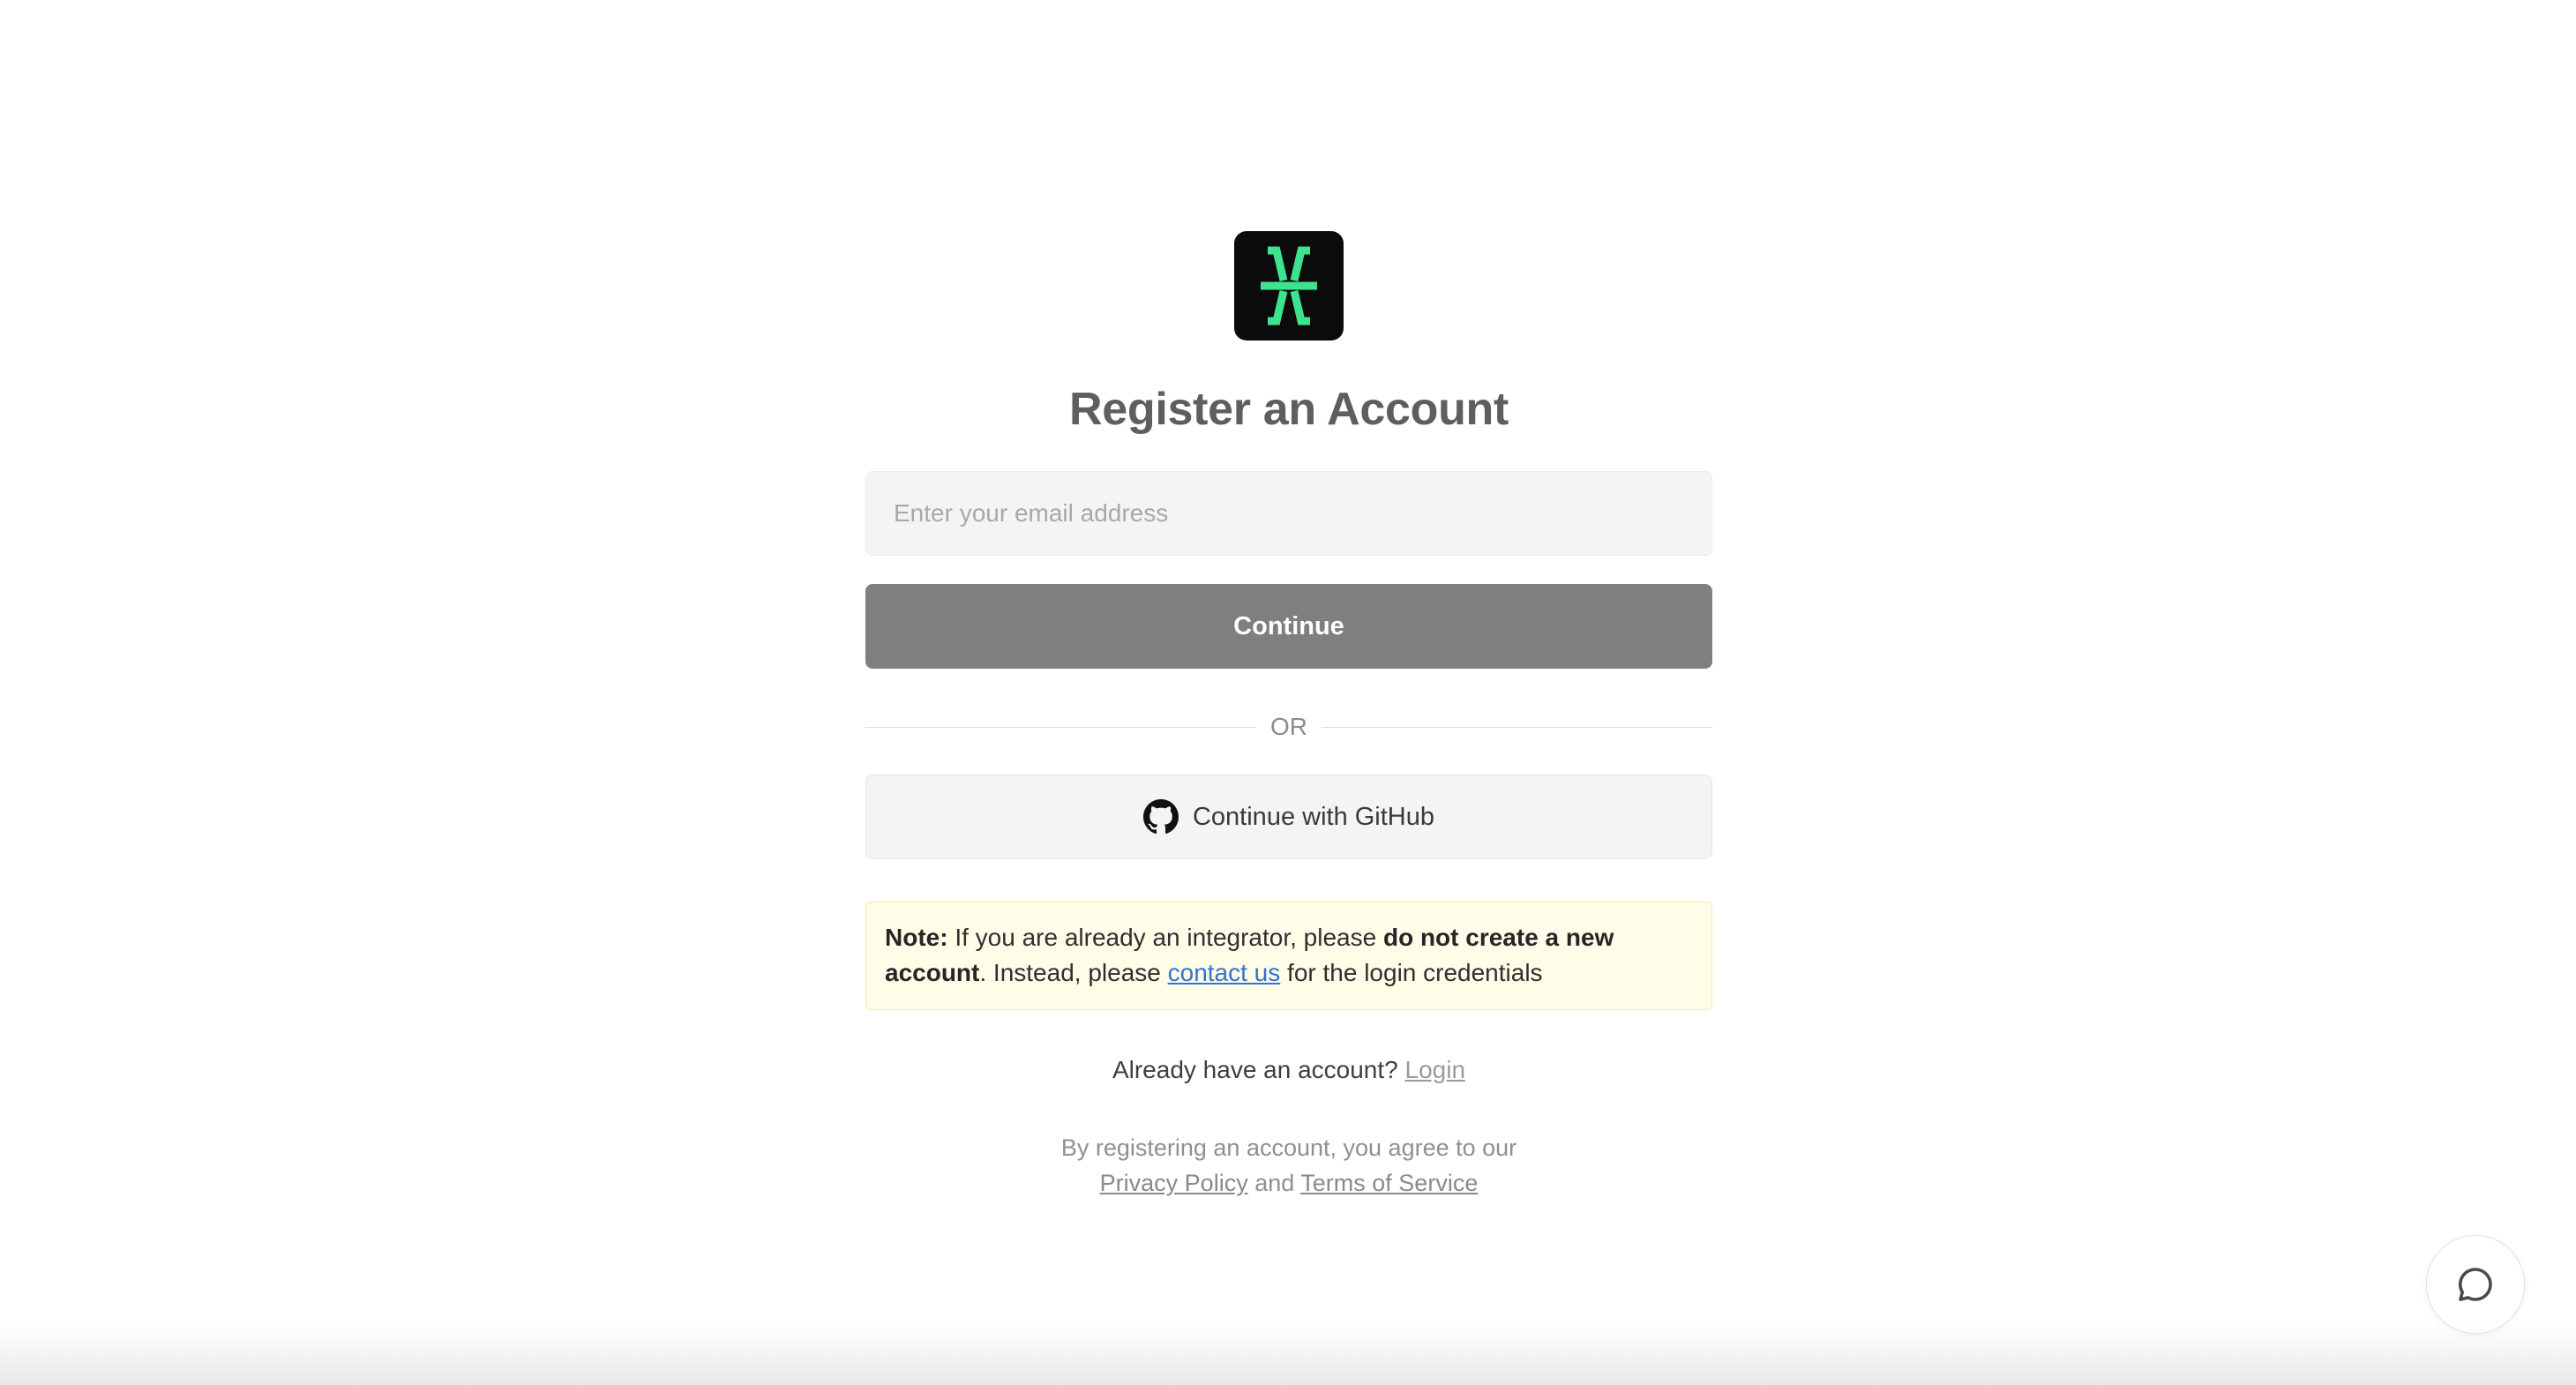 Image resolution: width=2576 pixels, height=1385 pixels. What do you see at coordinates (917, 937) in the screenshot?
I see `note-label: Note:` at bounding box center [917, 937].